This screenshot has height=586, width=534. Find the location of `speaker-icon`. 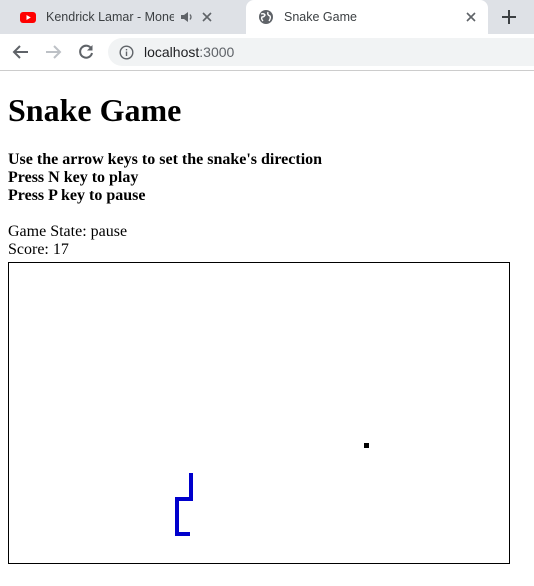

speaker-icon is located at coordinates (187, 17).